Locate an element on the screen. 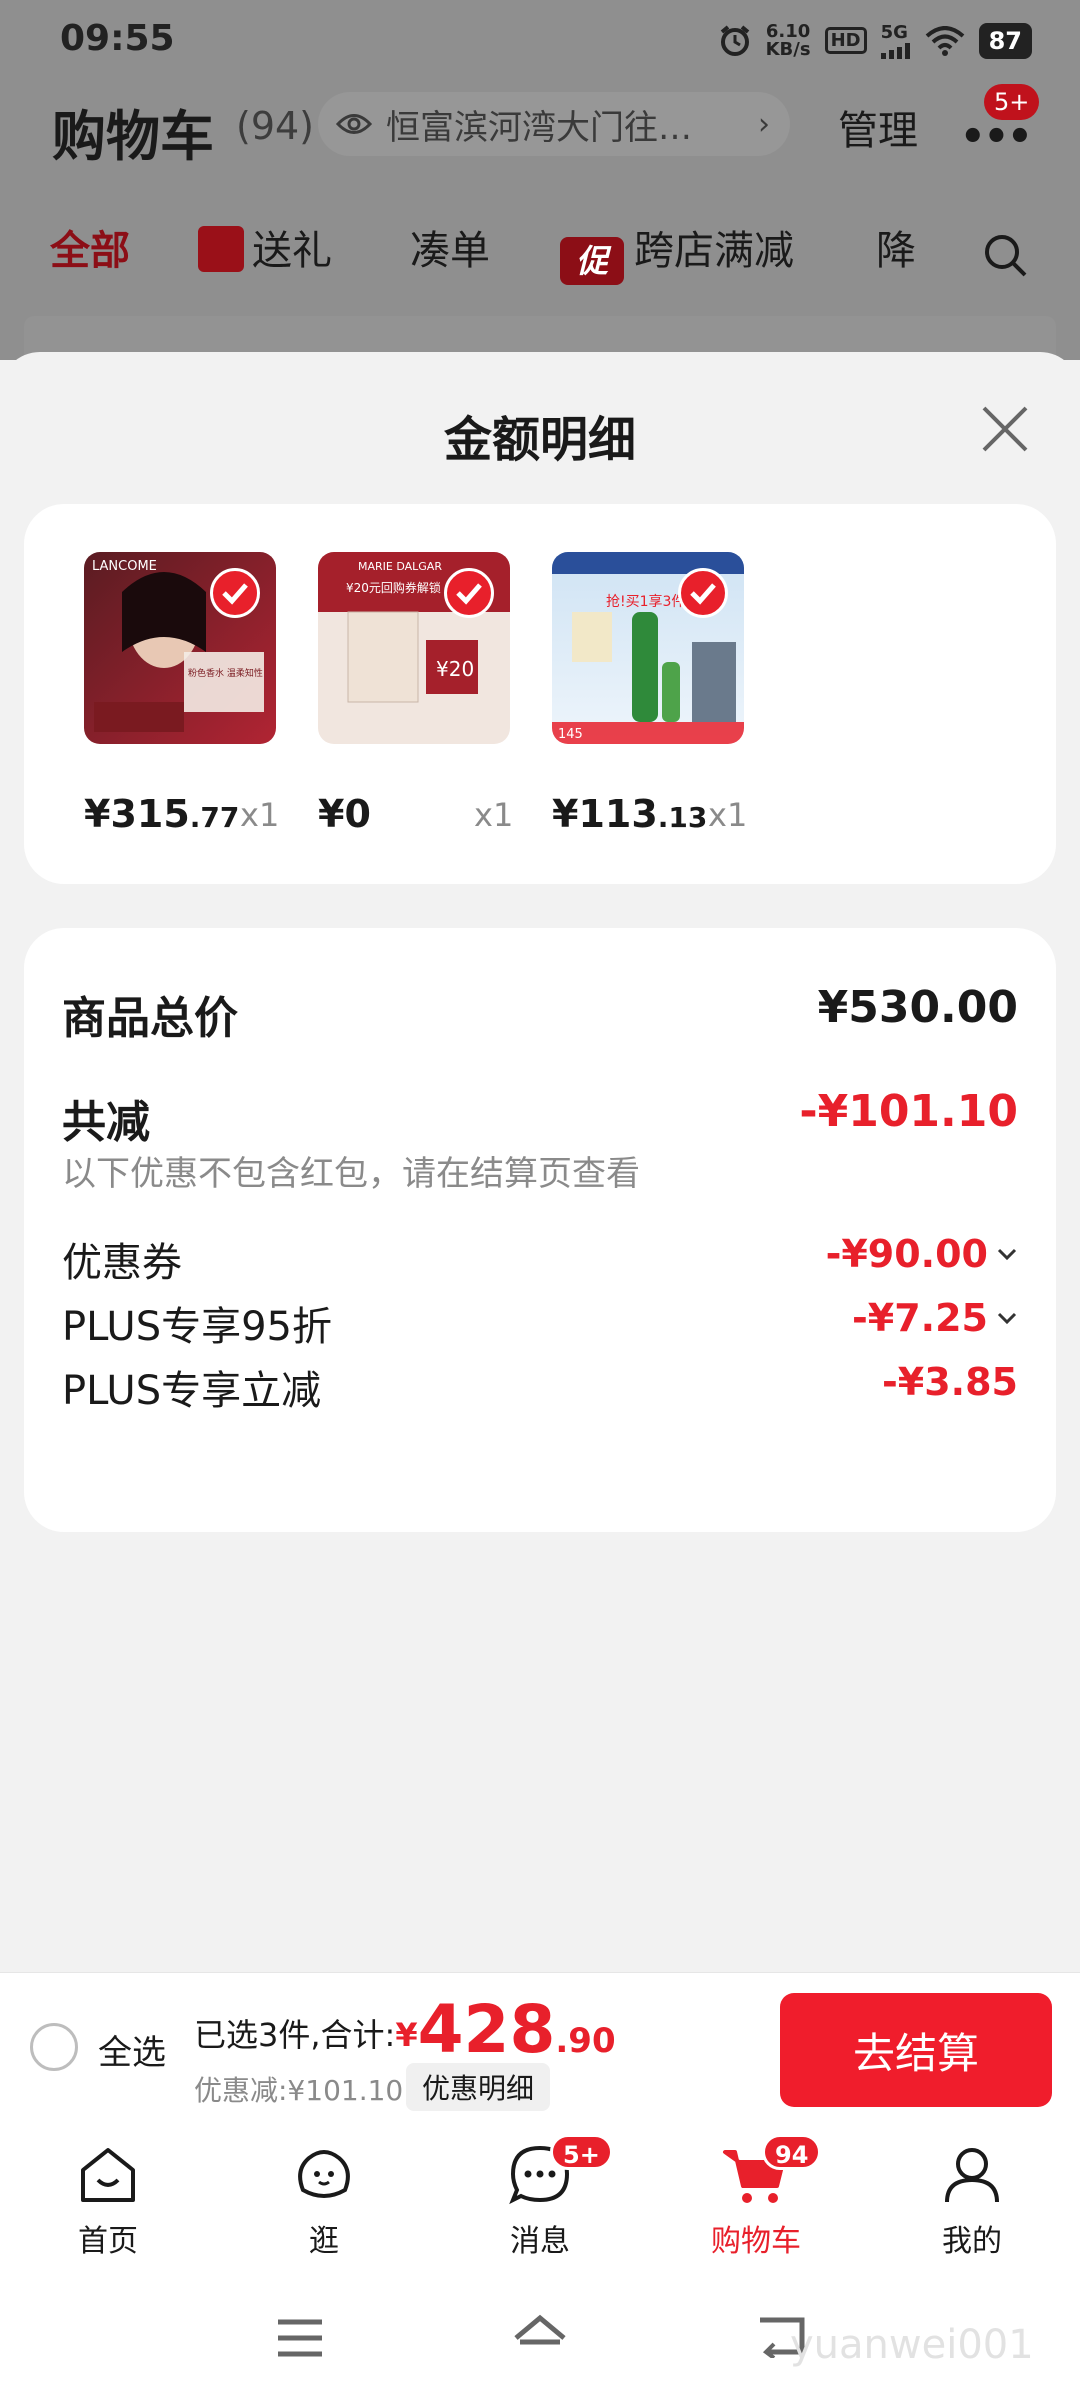 The height and width of the screenshot is (2400, 1080). home-icon is located at coordinates (108, 2175).